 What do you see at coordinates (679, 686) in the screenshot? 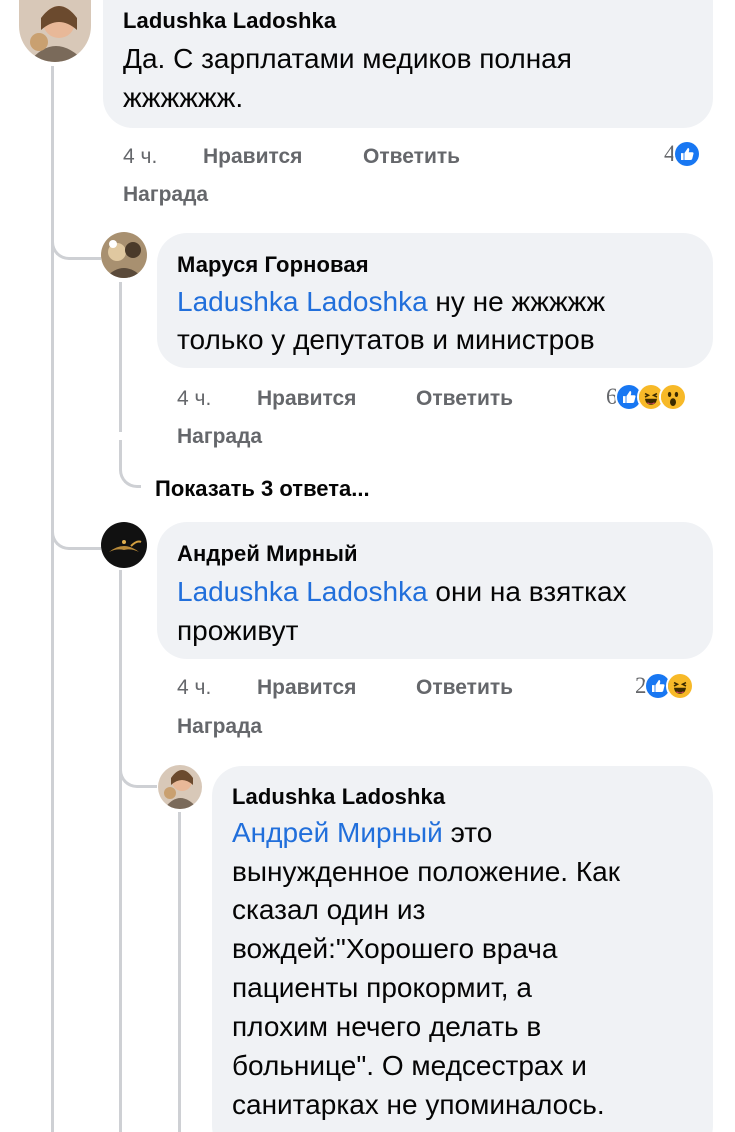
I see `haha-icon` at bounding box center [679, 686].